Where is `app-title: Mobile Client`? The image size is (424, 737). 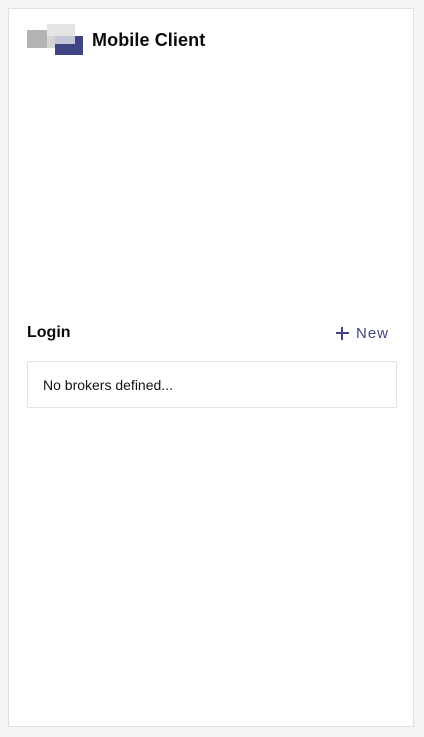 app-title: Mobile Client is located at coordinates (149, 39).